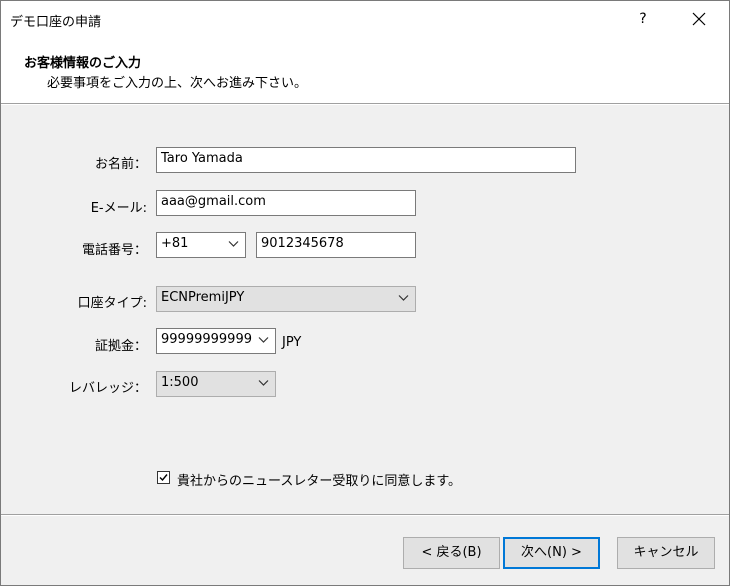  I want to click on cancel-button: キャンセル, so click(666, 553).